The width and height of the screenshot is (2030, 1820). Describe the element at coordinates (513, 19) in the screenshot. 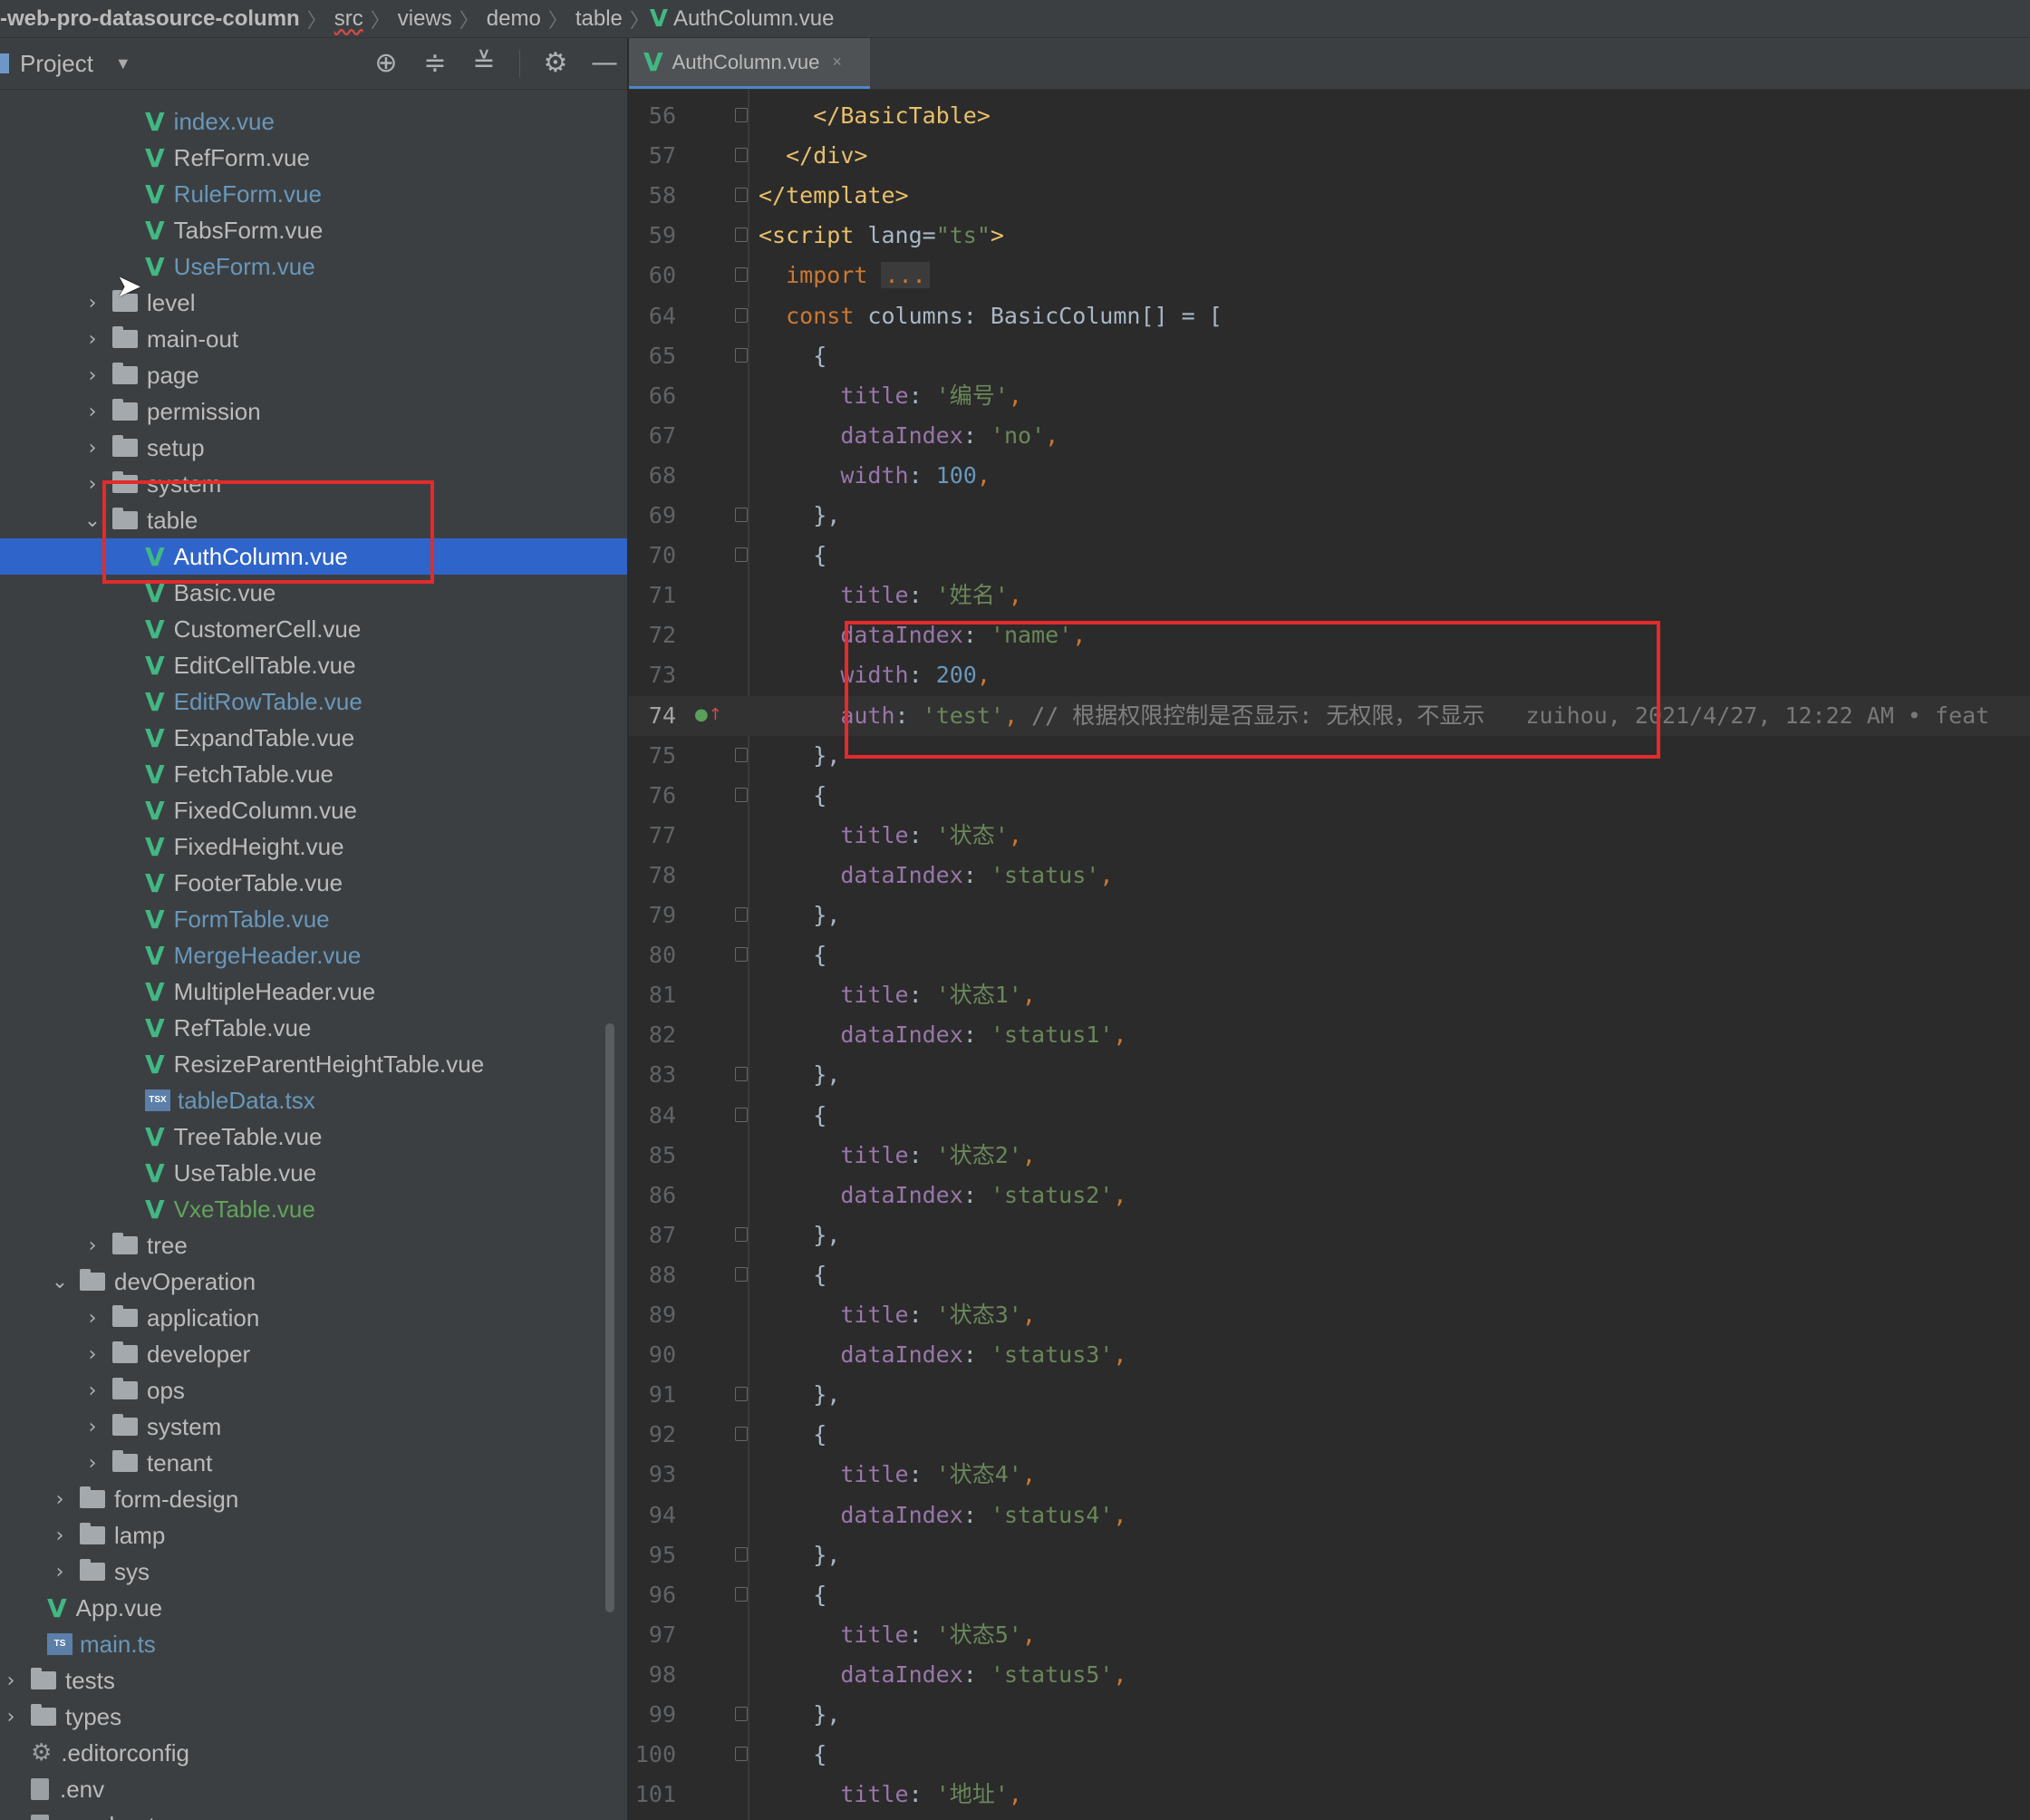

I see `breadcrumb-demo: demo` at that location.